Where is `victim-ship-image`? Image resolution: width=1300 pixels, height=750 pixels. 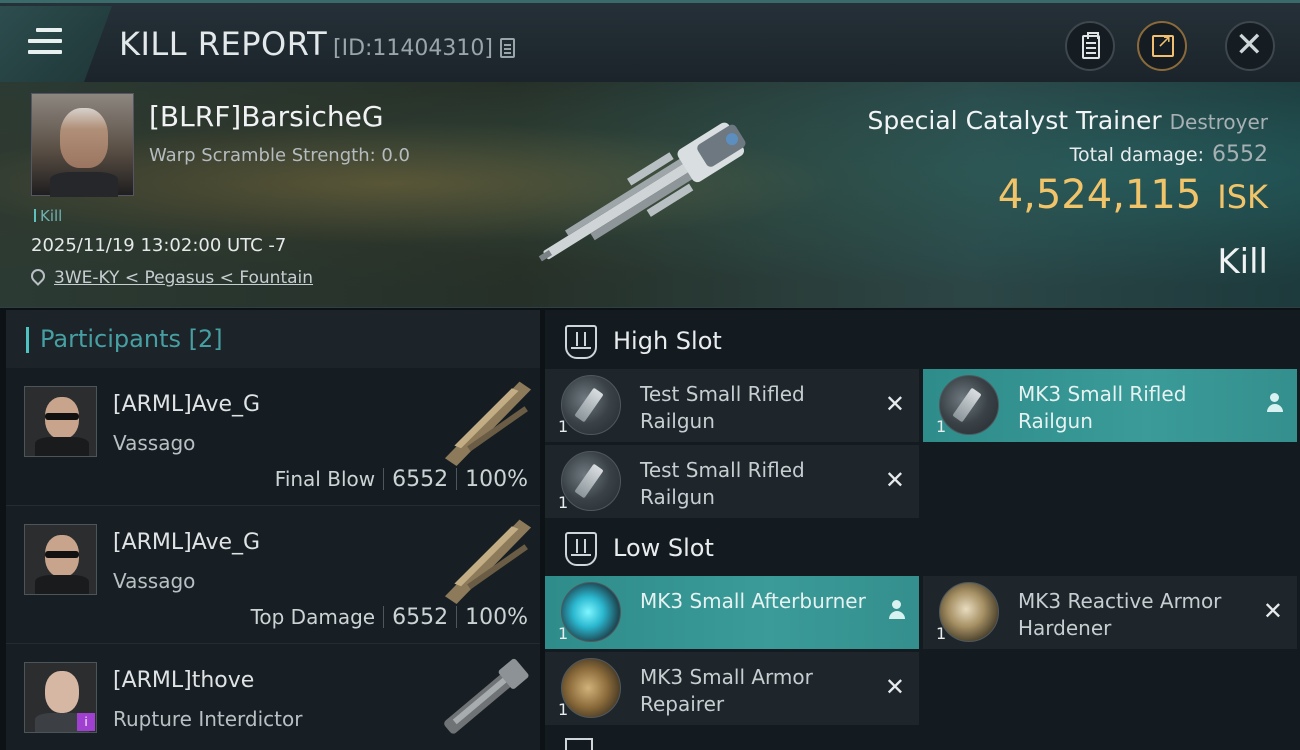 victim-ship-image is located at coordinates (642, 192).